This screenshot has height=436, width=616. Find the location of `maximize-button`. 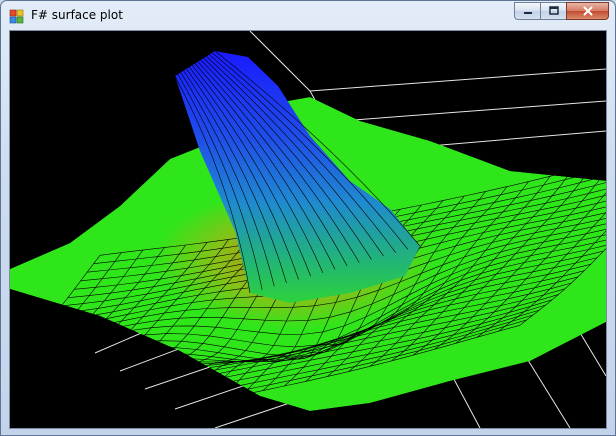

maximize-button is located at coordinates (553, 11).